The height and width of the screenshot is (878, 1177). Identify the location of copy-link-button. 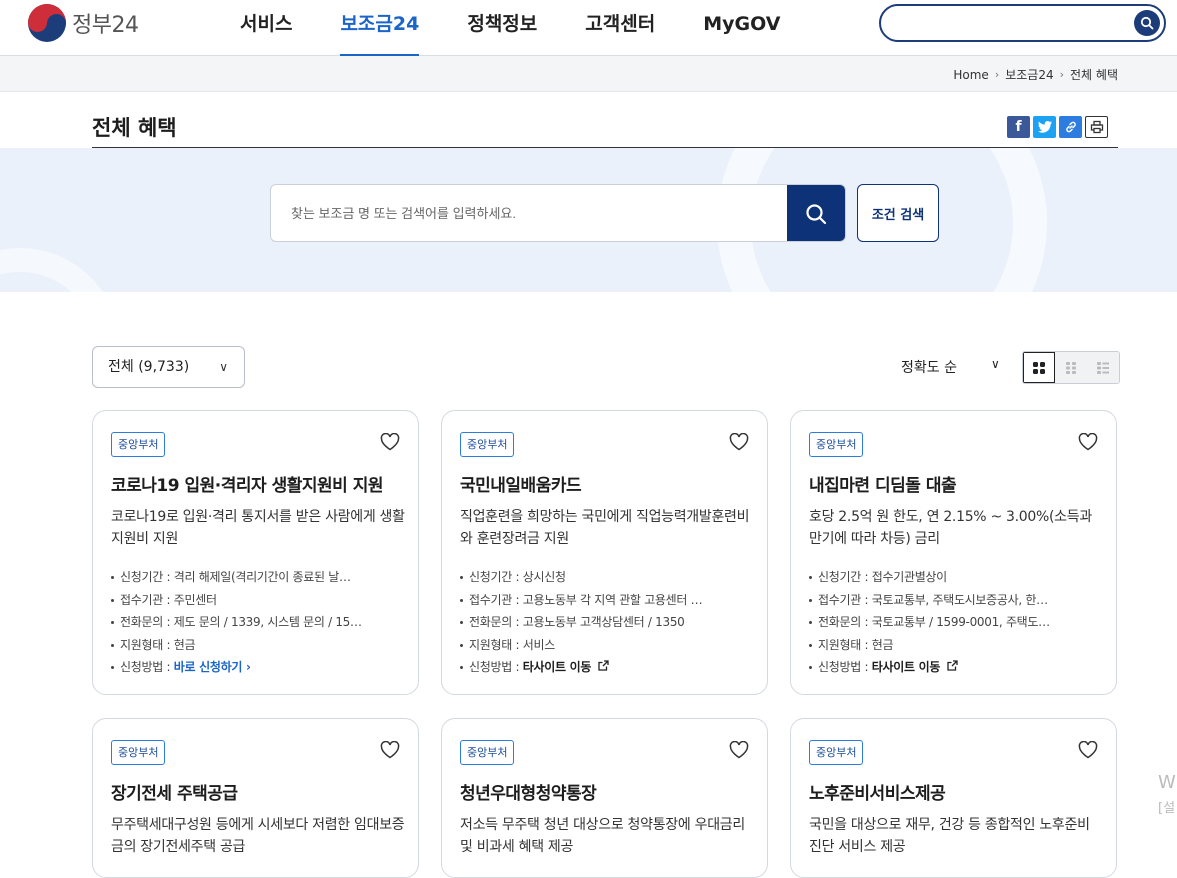
(1070, 127).